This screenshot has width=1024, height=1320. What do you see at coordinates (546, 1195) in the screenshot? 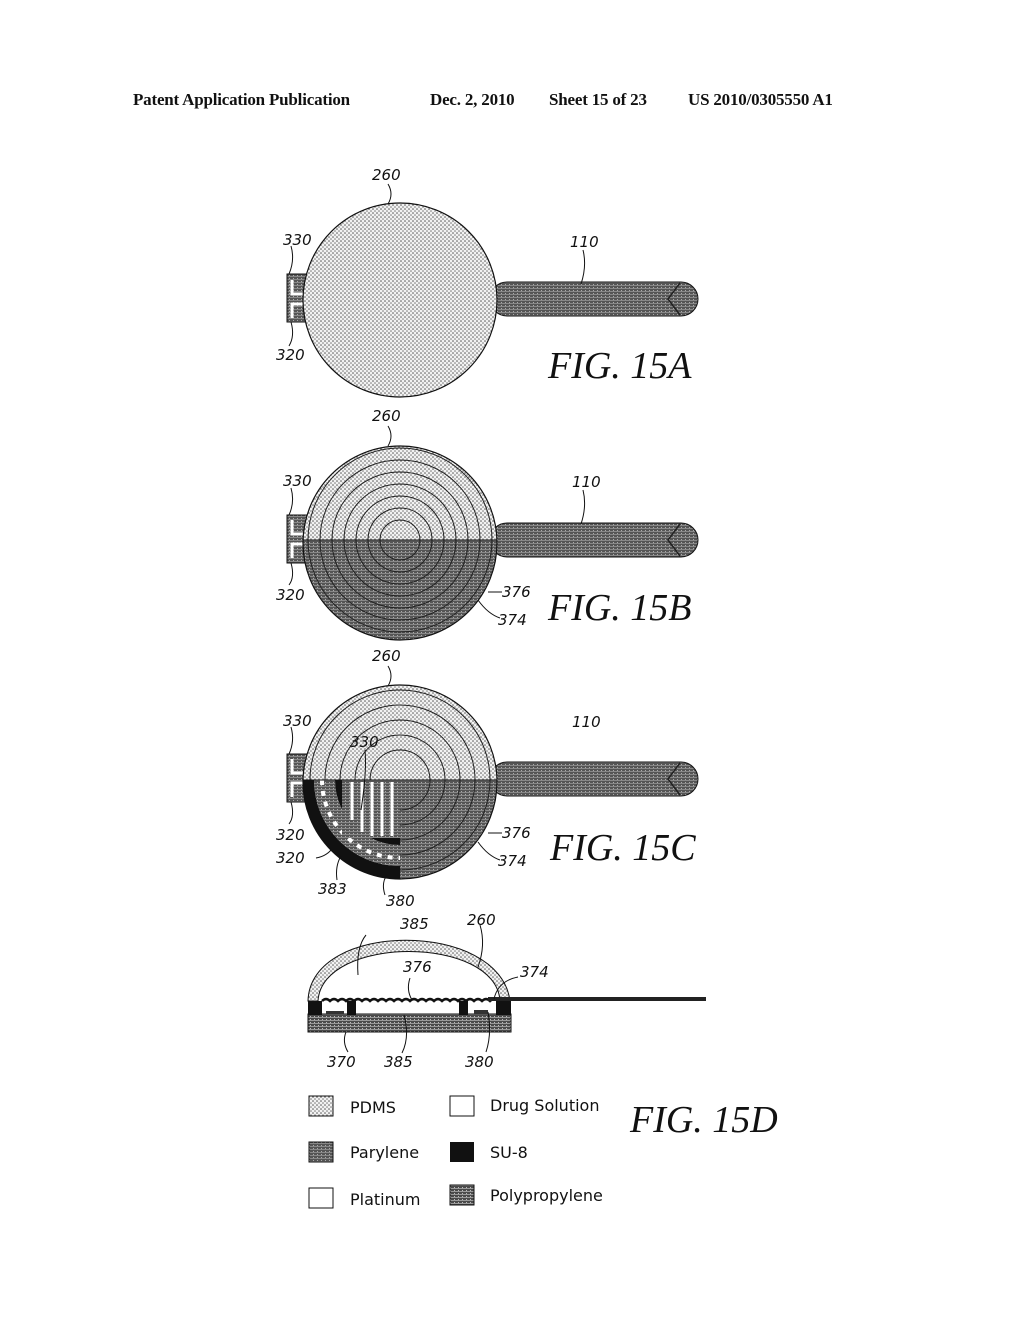
I see `legend-label-polypropylene: Polypropylene` at bounding box center [546, 1195].